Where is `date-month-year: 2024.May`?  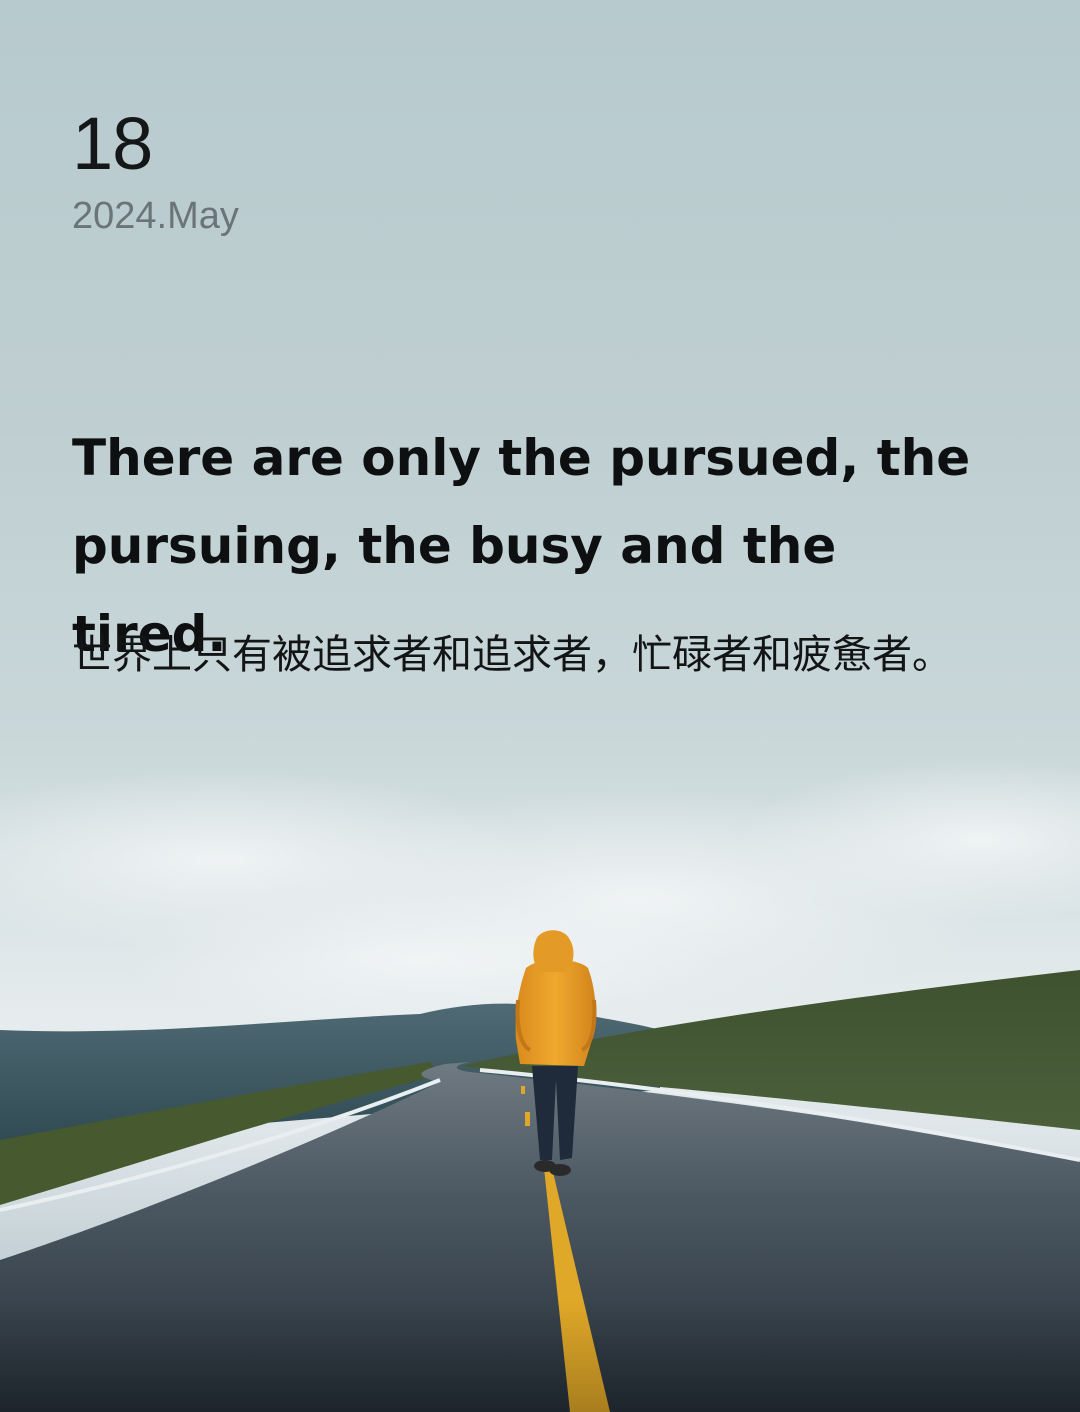 date-month-year: 2024.May is located at coordinates (155, 216).